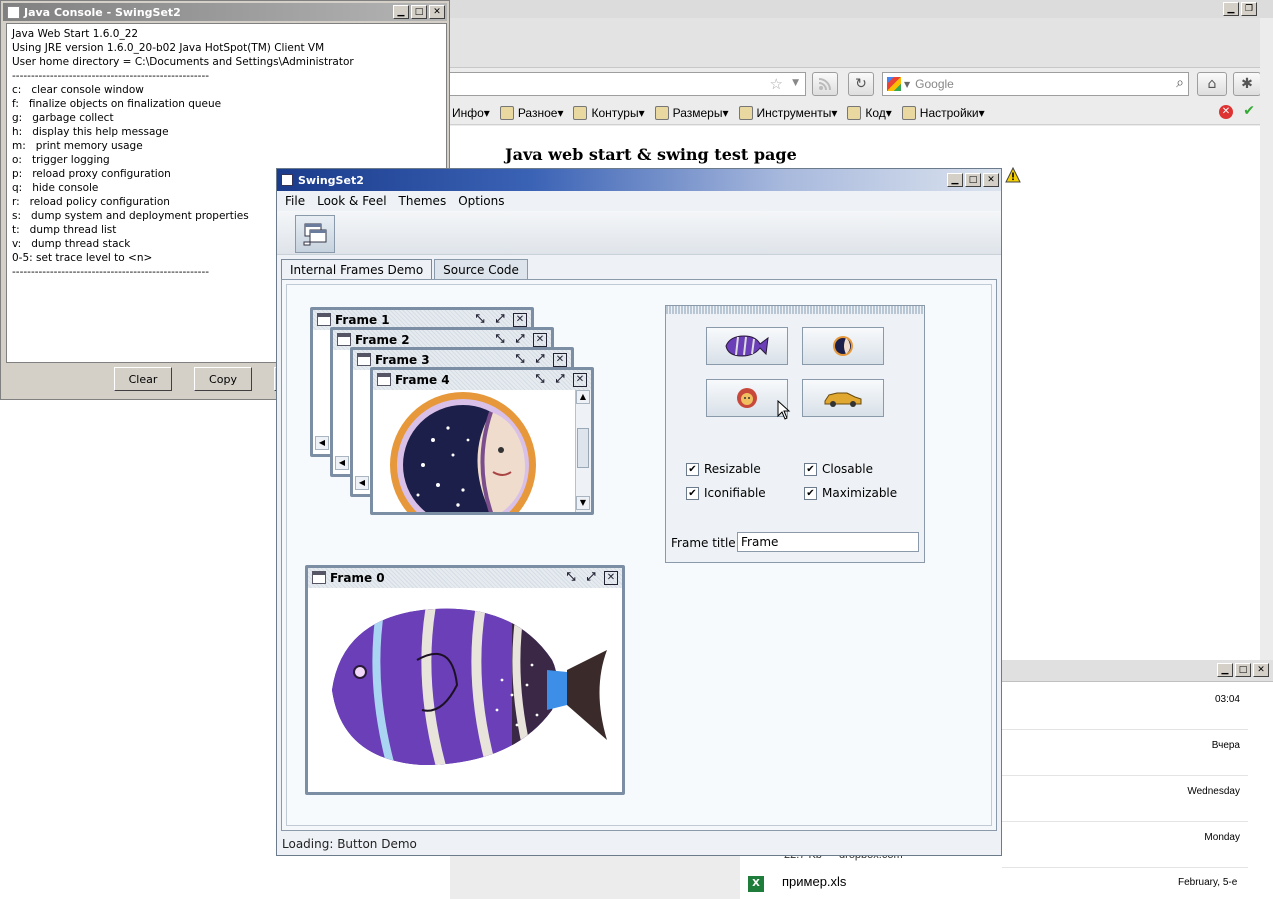 The width and height of the screenshot is (1273, 899). I want to click on list-item: Wednesday, so click(1124, 799).